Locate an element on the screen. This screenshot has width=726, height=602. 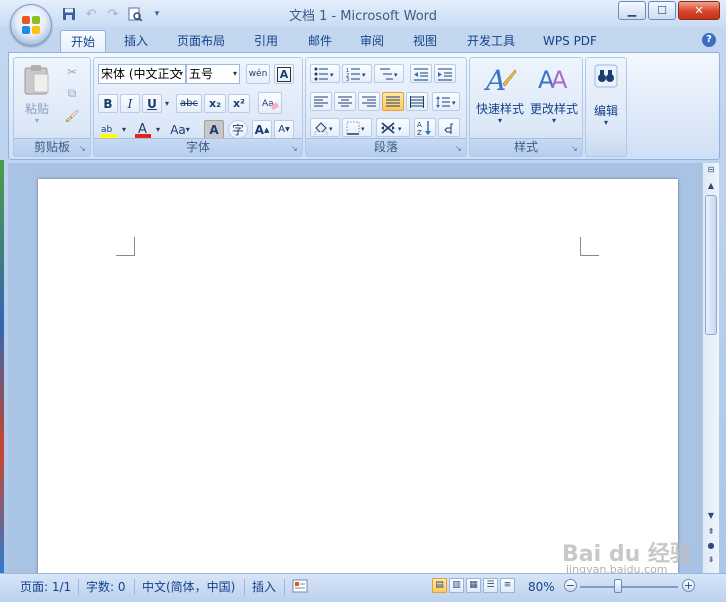
underline-chevron-down-icon: ▾ is located at coordinates (167, 103).